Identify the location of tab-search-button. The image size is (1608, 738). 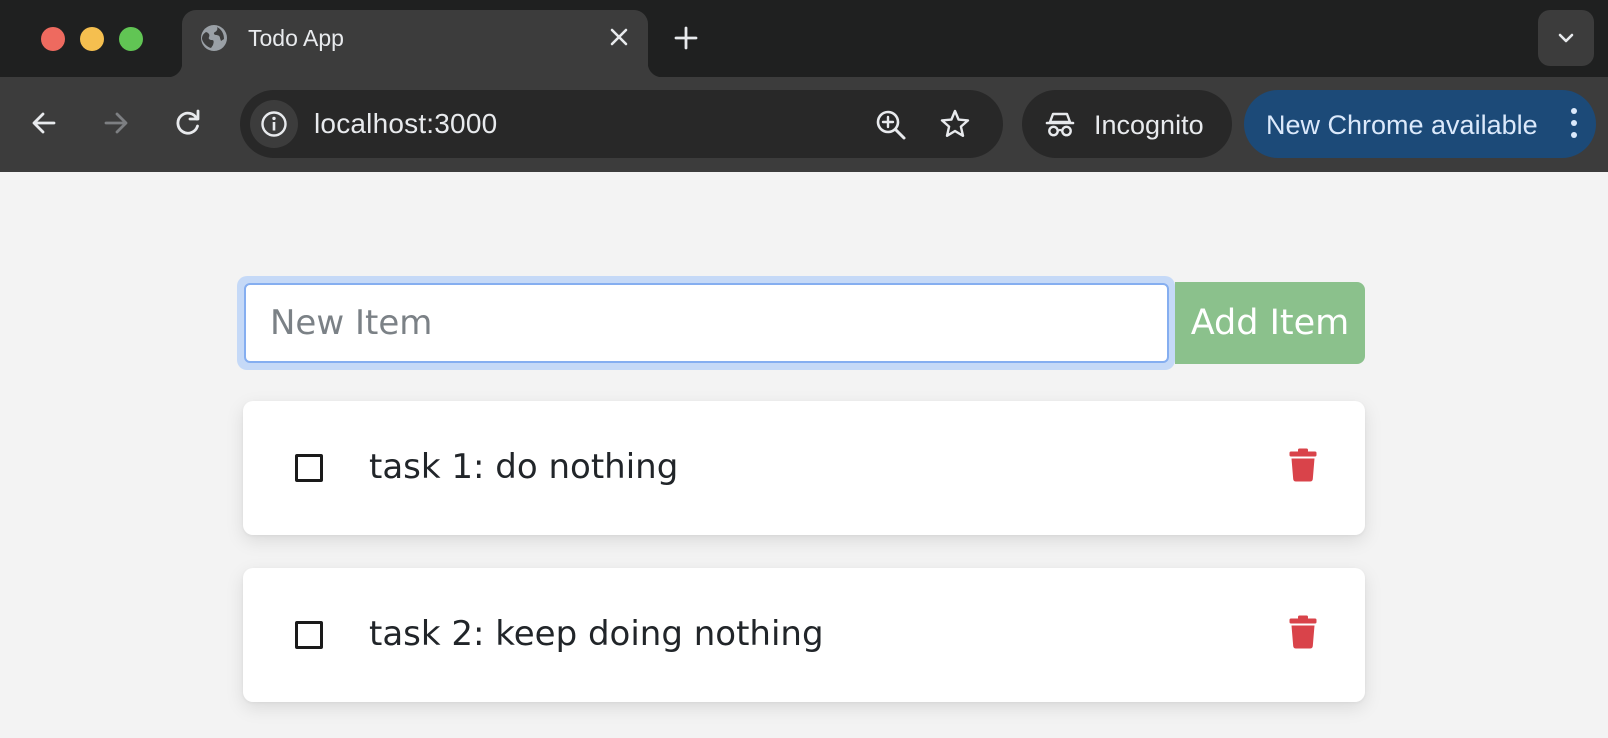
(1566, 38).